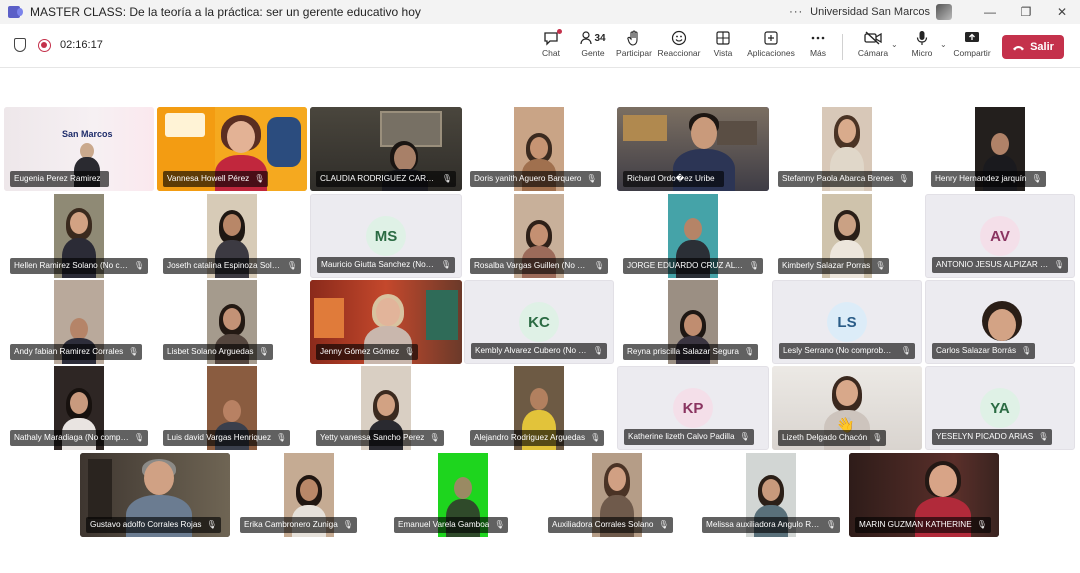 This screenshot has height=573, width=1080. I want to click on participant-tile: Melissa auxiliadora Angulo Rojas 🎙, so click(771, 495).